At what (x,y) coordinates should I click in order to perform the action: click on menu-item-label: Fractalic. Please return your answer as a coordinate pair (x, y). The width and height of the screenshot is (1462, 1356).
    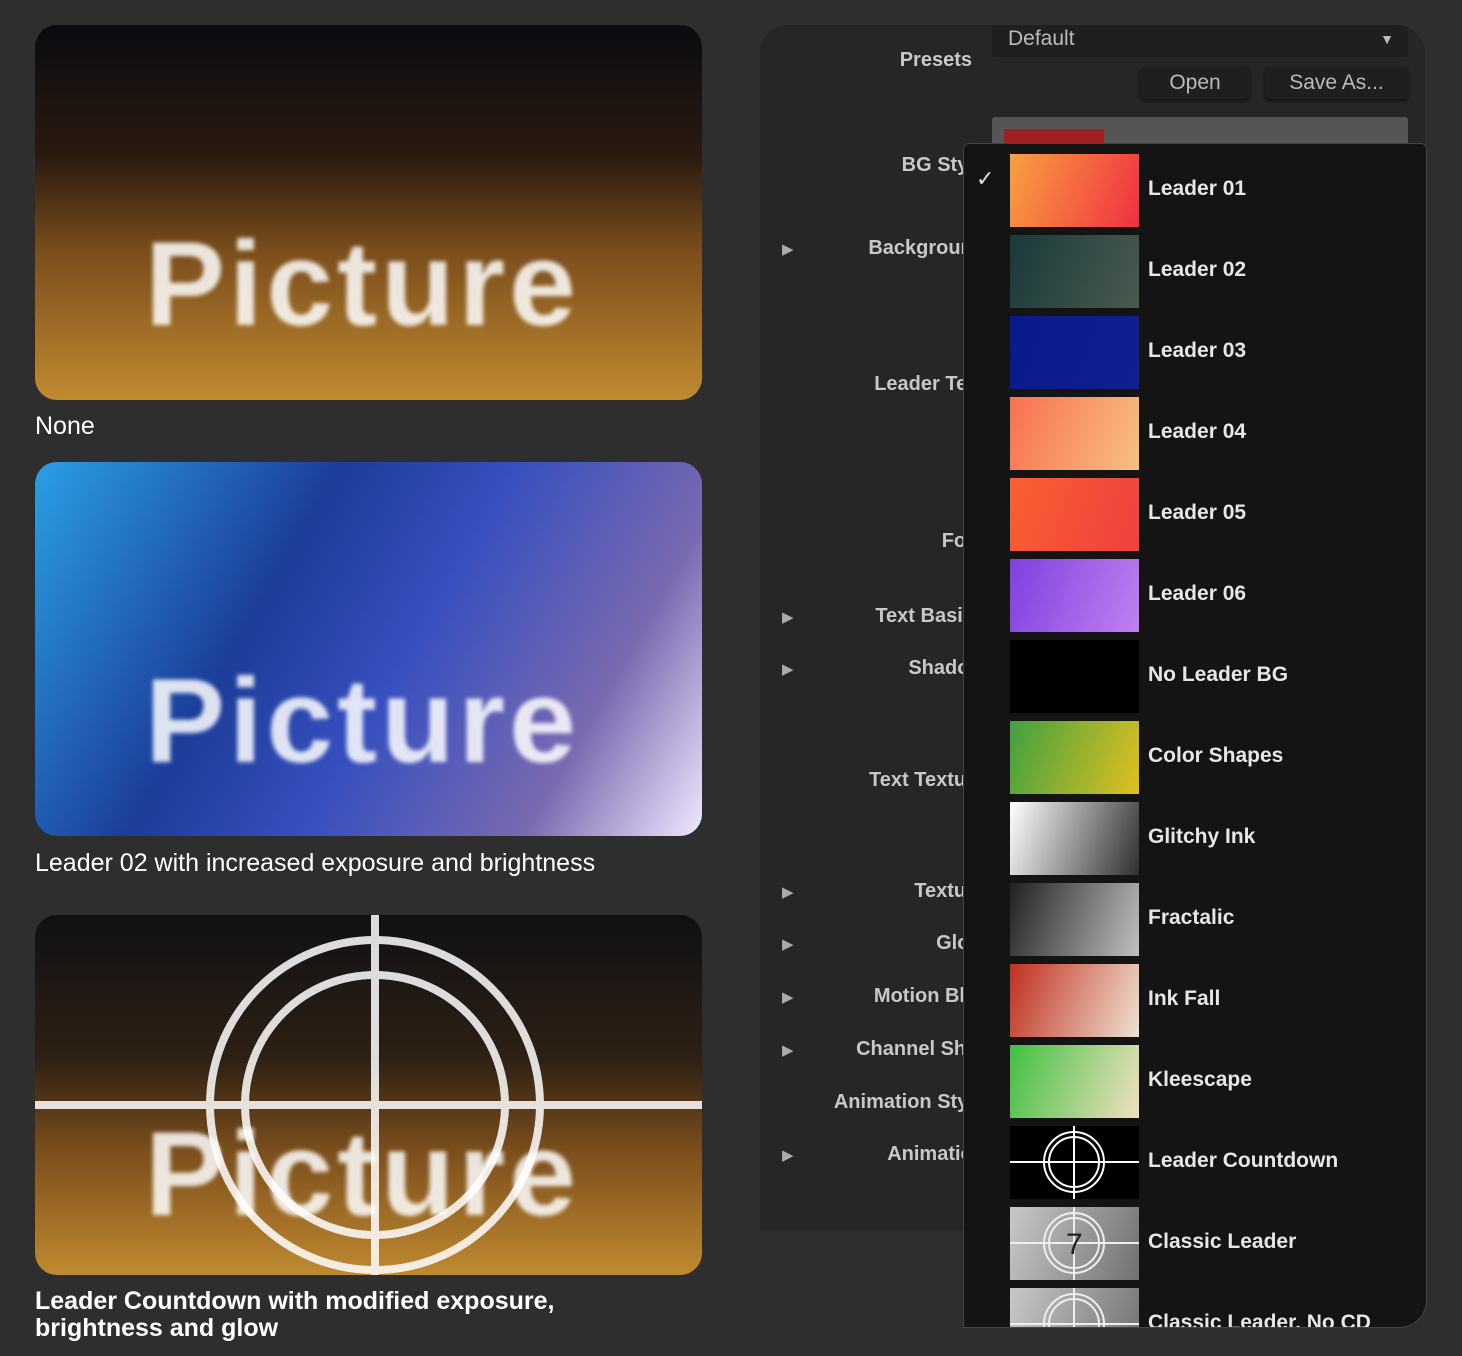
    Looking at the image, I should click on (1191, 917).